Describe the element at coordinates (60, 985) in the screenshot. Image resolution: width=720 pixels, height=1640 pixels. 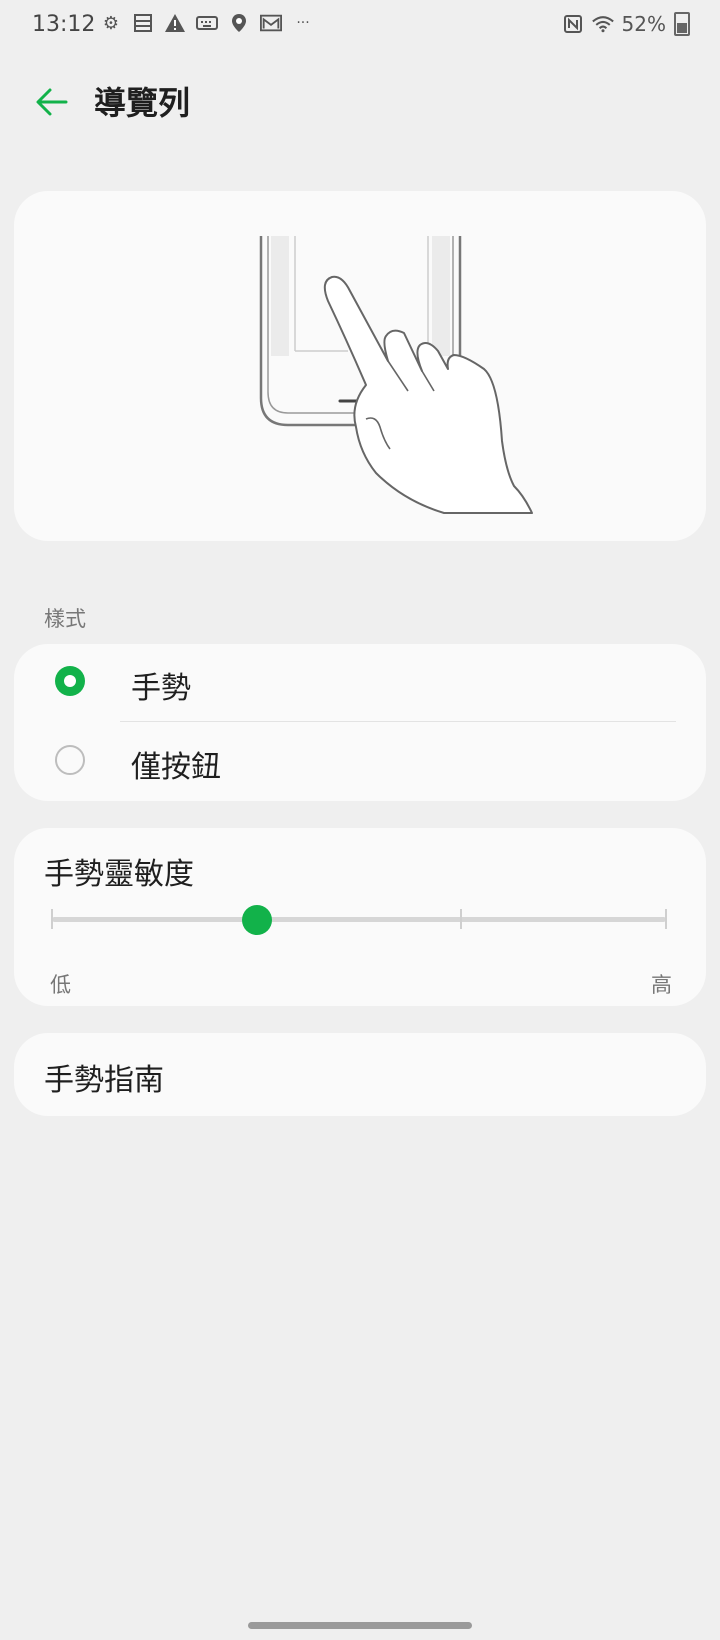
I see `slider-low-label: 低` at that location.